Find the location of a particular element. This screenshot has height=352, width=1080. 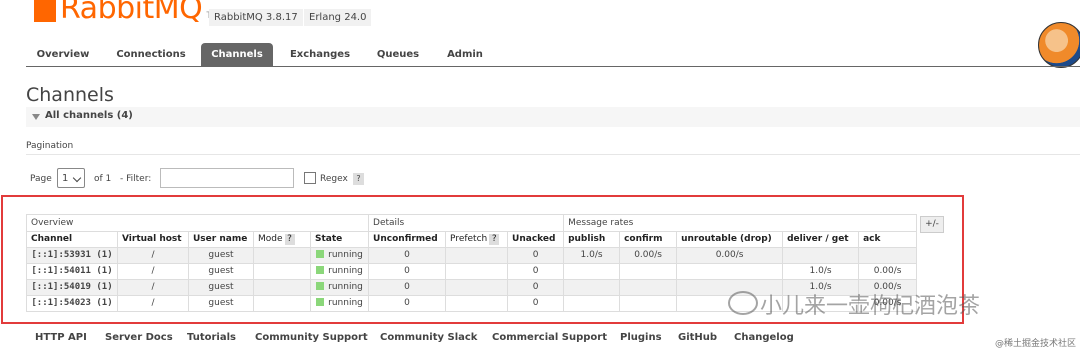

tab-channels: Channels is located at coordinates (237, 54).